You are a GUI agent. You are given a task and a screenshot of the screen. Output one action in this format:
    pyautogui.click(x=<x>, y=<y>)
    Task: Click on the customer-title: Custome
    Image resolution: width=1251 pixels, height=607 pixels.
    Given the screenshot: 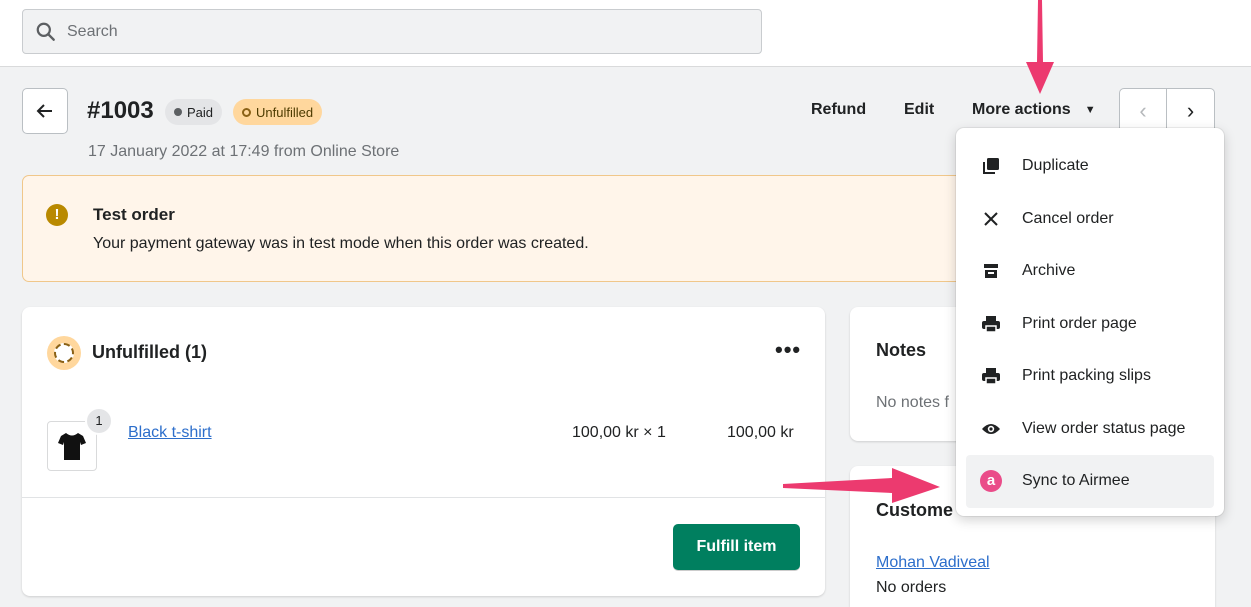 What is the action you would take?
    pyautogui.click(x=915, y=510)
    